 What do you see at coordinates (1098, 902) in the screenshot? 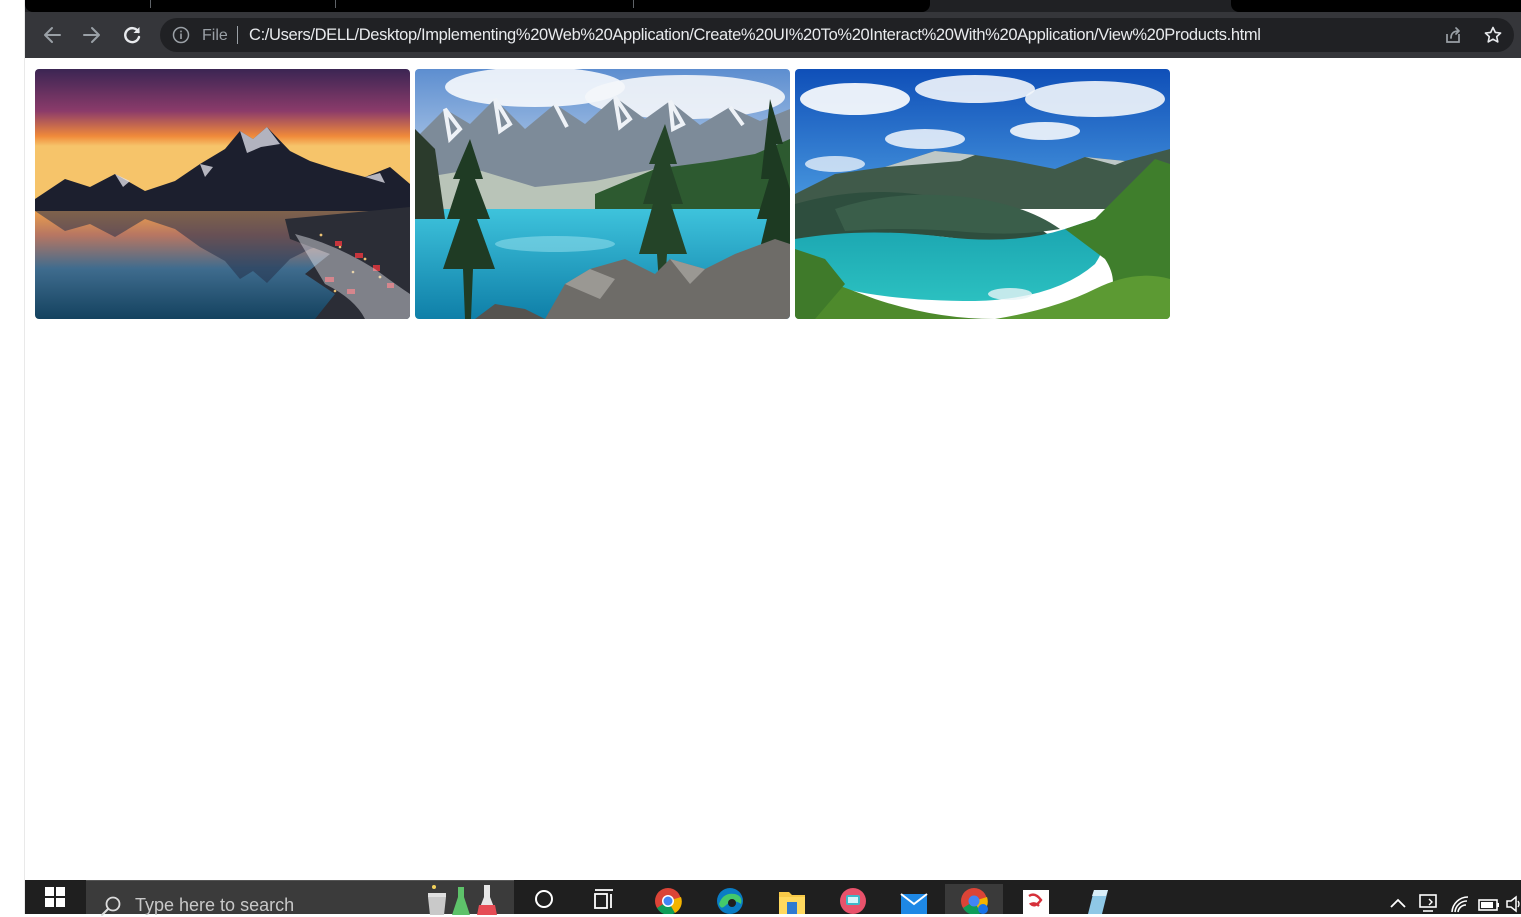
I see `notepad-icon` at bounding box center [1098, 902].